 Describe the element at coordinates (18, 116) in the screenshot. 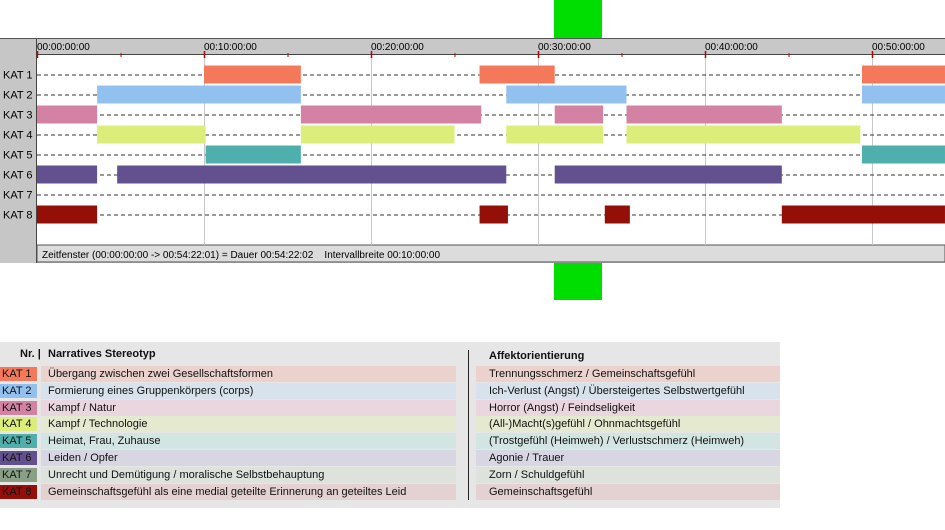

I see `kat-row-label: KAT 3` at that location.